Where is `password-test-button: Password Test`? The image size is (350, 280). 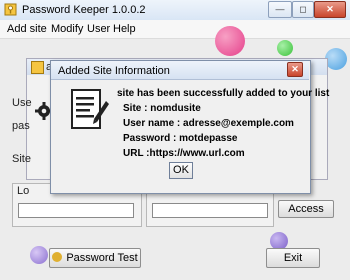 password-test-button: Password Test is located at coordinates (95, 258).